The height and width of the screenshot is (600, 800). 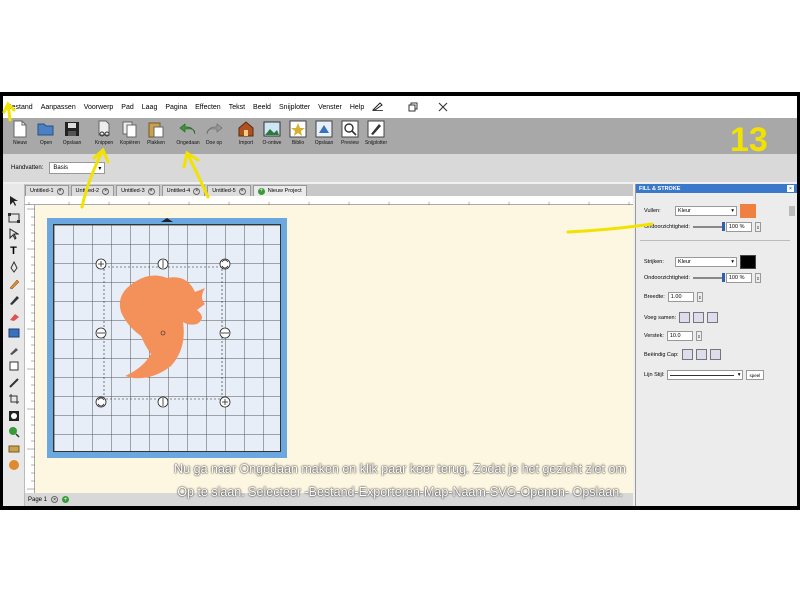 I want to click on tab-untitled-5: Untitled-5 ×, so click(x=229, y=190).